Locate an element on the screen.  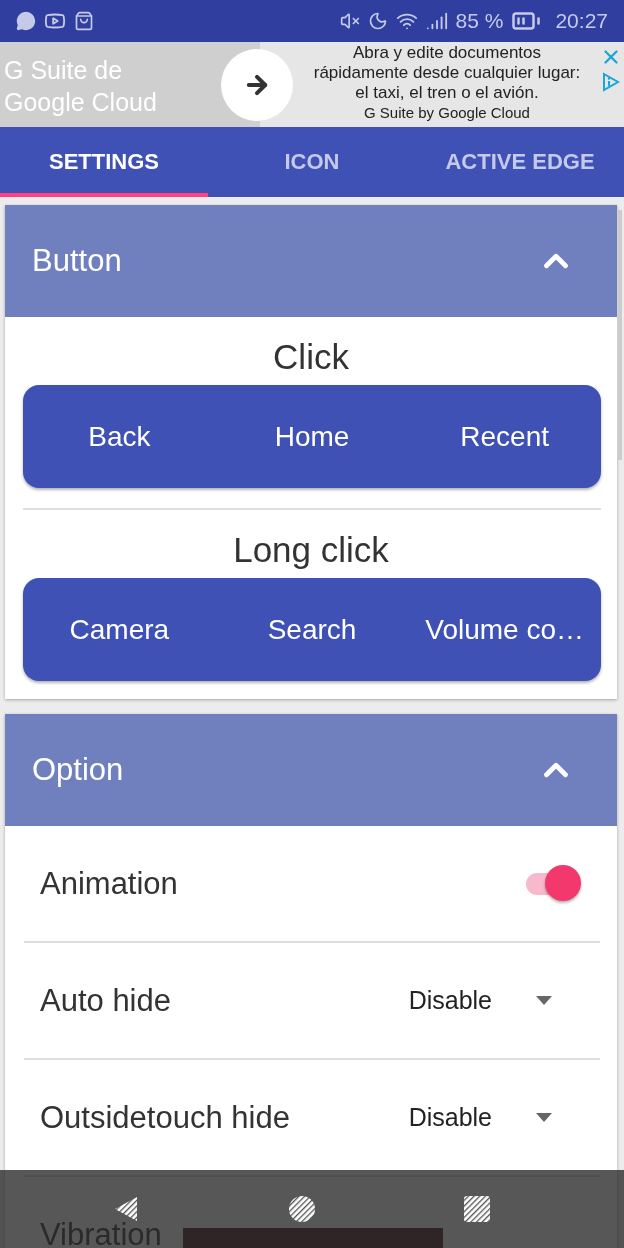
option-label: Auto hide is located at coordinates (105, 1000).